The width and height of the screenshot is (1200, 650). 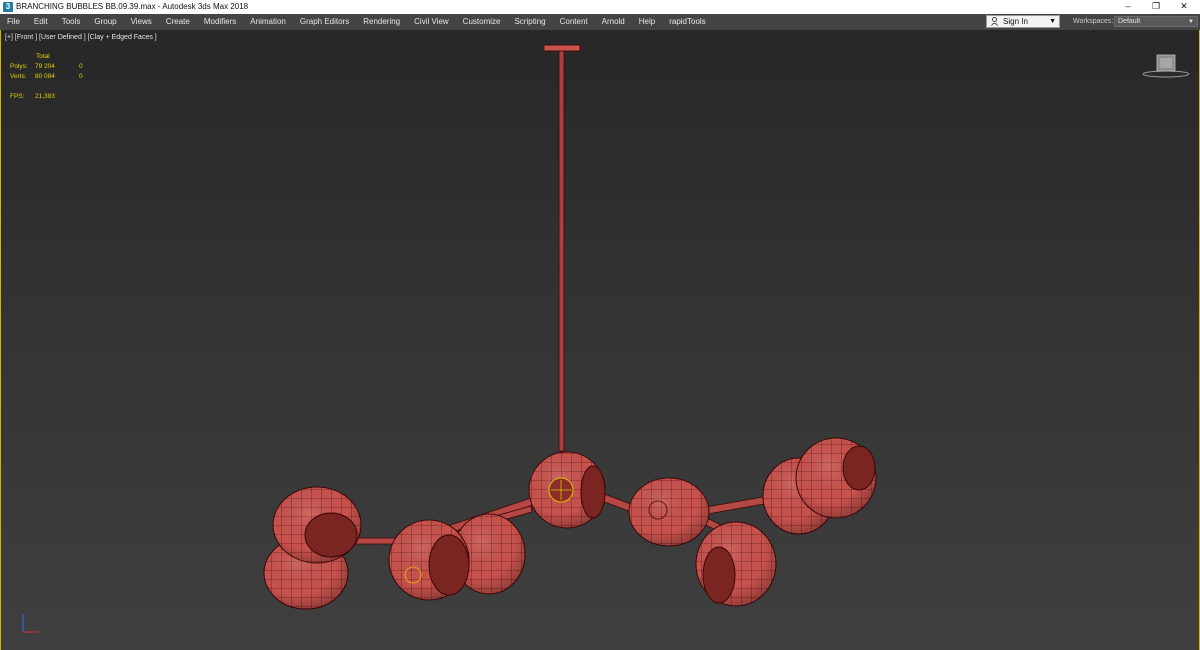 I want to click on sign-in-label: Sign In, so click(x=1015, y=21).